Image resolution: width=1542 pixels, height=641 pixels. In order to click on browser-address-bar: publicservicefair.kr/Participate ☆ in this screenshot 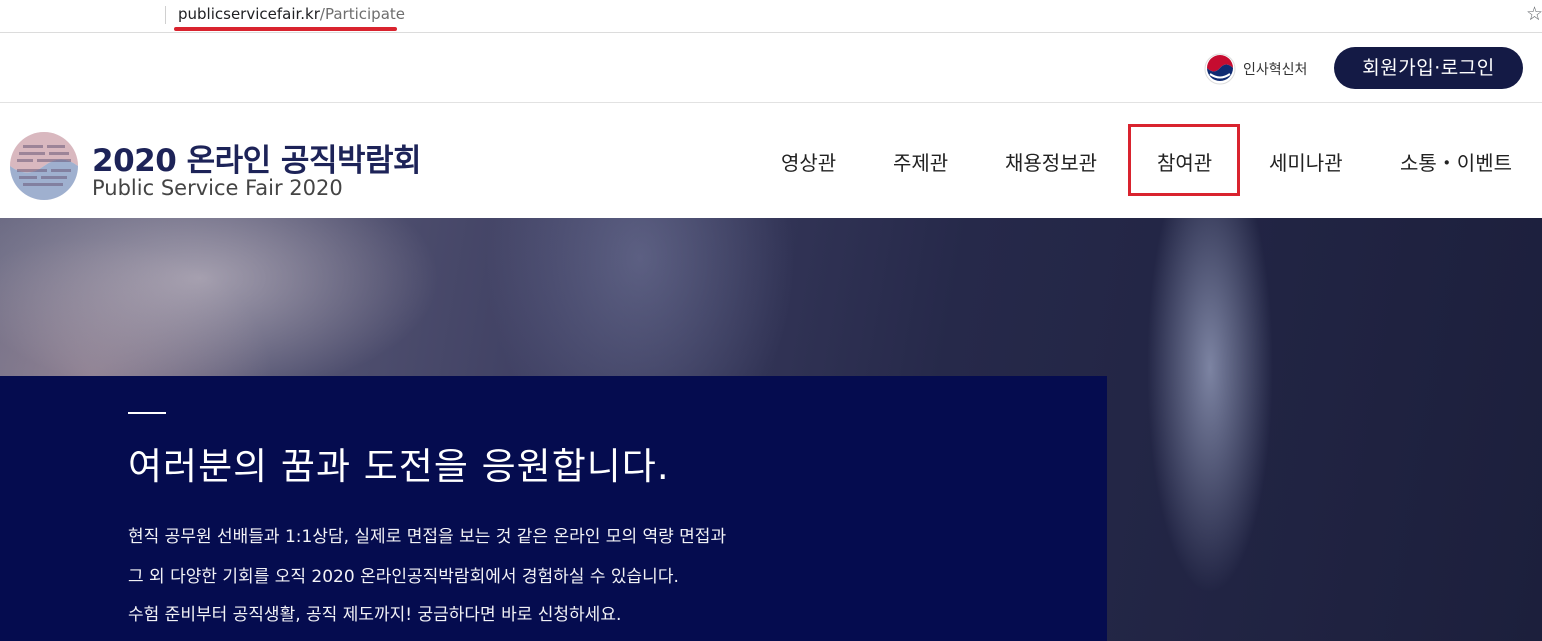, I will do `click(771, 16)`.